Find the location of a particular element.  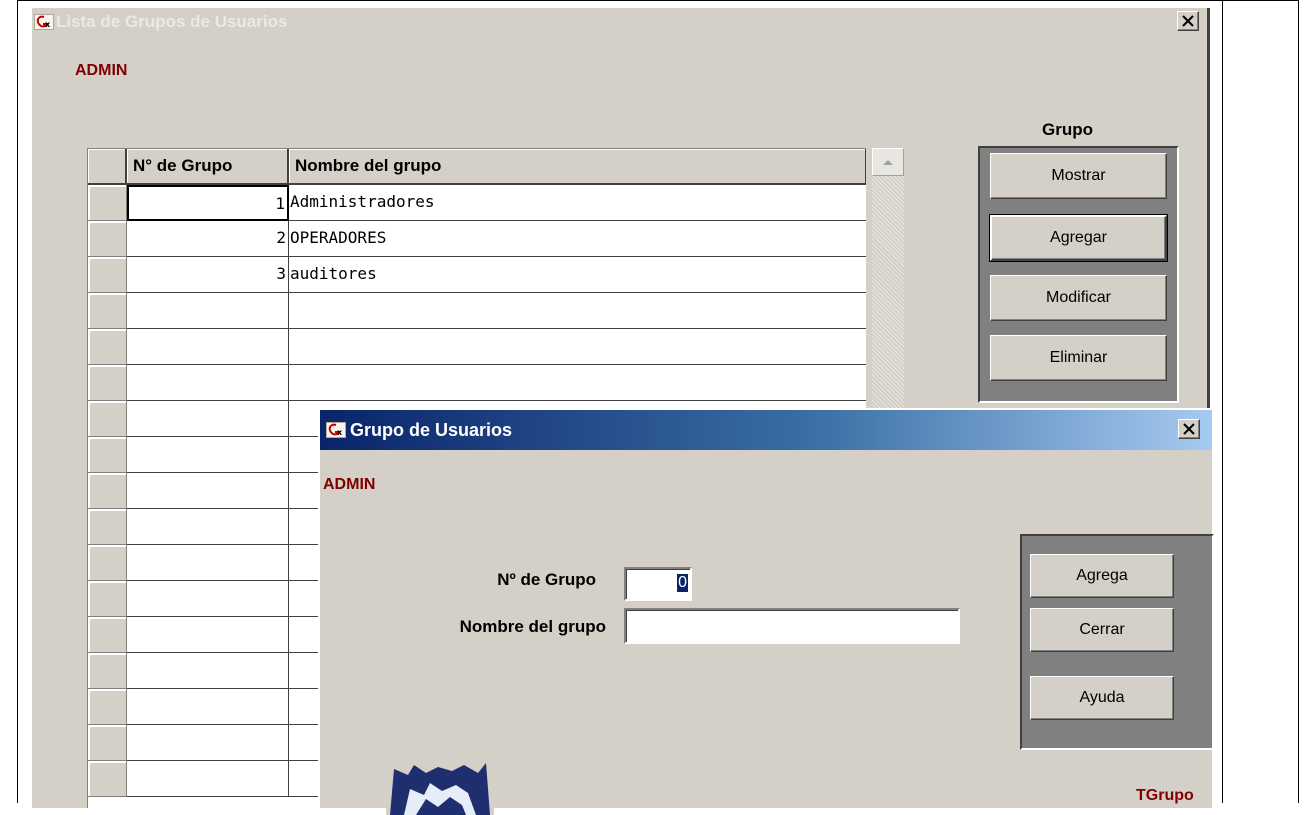

divider-line is located at coordinates (1222, 401).